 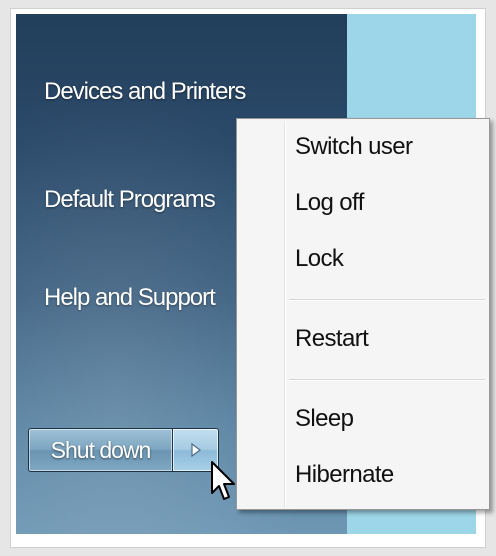 What do you see at coordinates (130, 298) in the screenshot?
I see `help-and-support-link: Help and Support` at bounding box center [130, 298].